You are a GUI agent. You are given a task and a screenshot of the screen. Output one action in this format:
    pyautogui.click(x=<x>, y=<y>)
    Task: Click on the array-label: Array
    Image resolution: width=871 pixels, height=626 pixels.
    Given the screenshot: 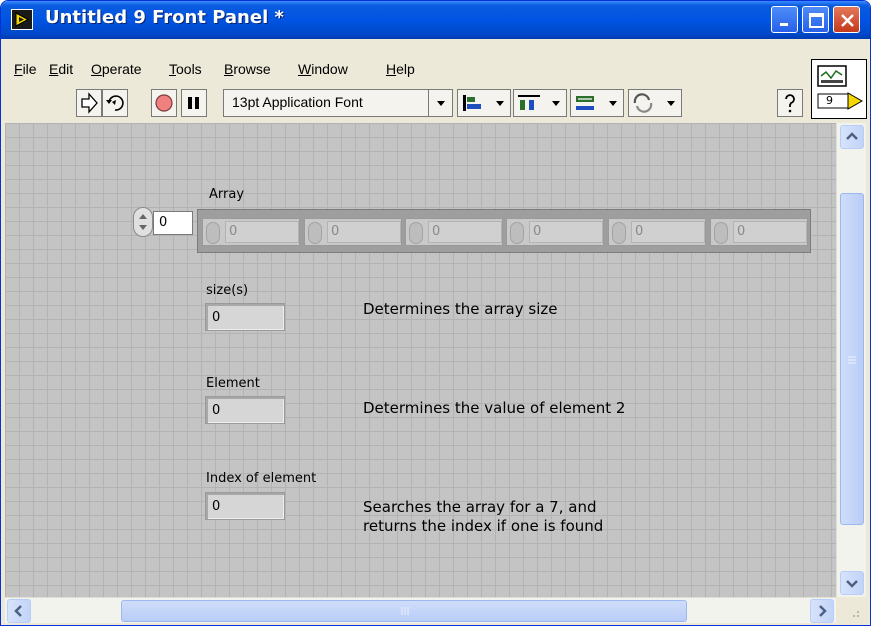 What is the action you would take?
    pyautogui.click(x=227, y=194)
    